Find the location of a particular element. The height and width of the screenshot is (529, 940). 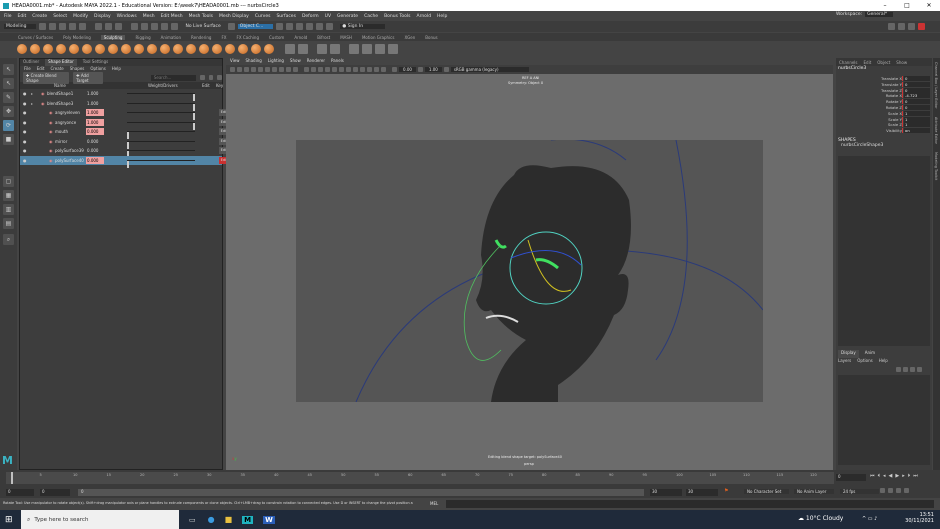

scale-tool-icon: ■ is located at coordinates (8, 139).